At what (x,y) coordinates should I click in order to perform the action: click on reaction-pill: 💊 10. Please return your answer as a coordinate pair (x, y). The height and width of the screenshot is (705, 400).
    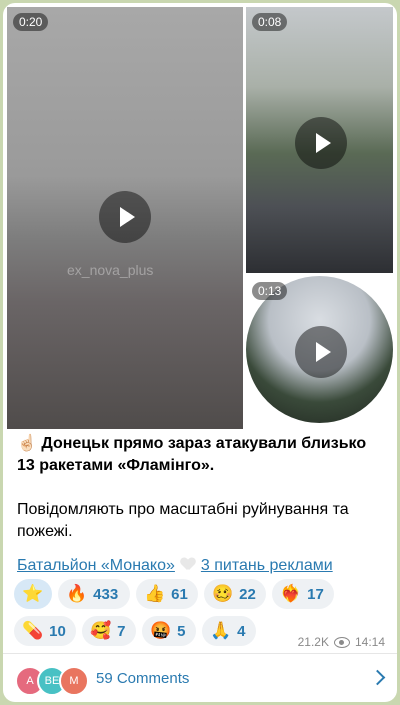
    Looking at the image, I should click on (45, 631).